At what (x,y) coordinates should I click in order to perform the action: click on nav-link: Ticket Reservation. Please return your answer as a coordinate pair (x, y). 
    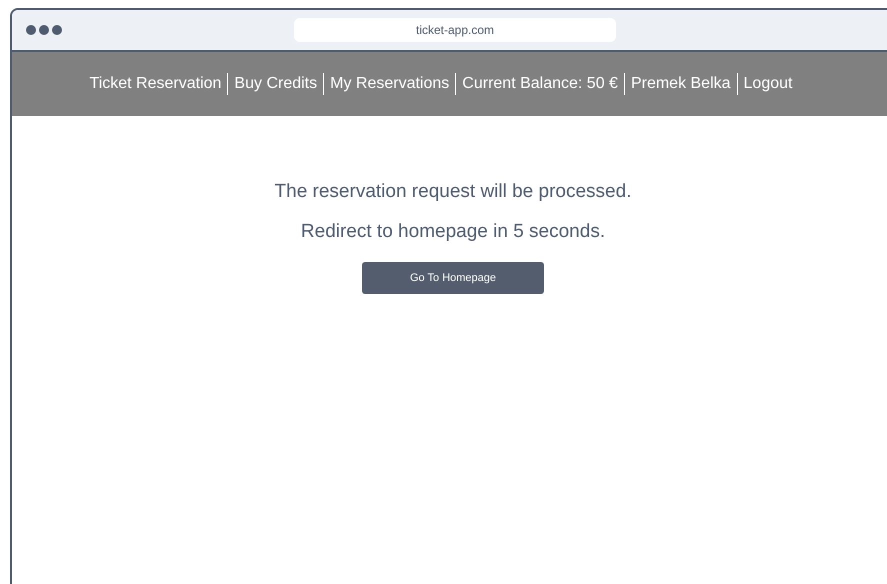
    Looking at the image, I should click on (156, 84).